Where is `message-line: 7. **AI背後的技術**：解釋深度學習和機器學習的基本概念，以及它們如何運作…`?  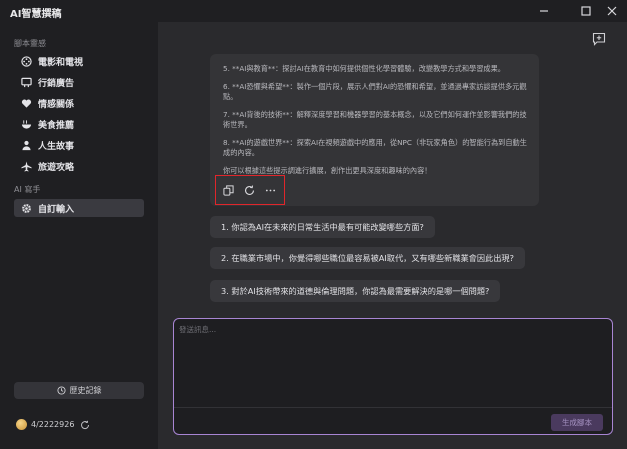
message-line: 7. **AI背後的技術**：解釋深度學習和機器學習的基本概念，以及它們如何運作… is located at coordinates (375, 119).